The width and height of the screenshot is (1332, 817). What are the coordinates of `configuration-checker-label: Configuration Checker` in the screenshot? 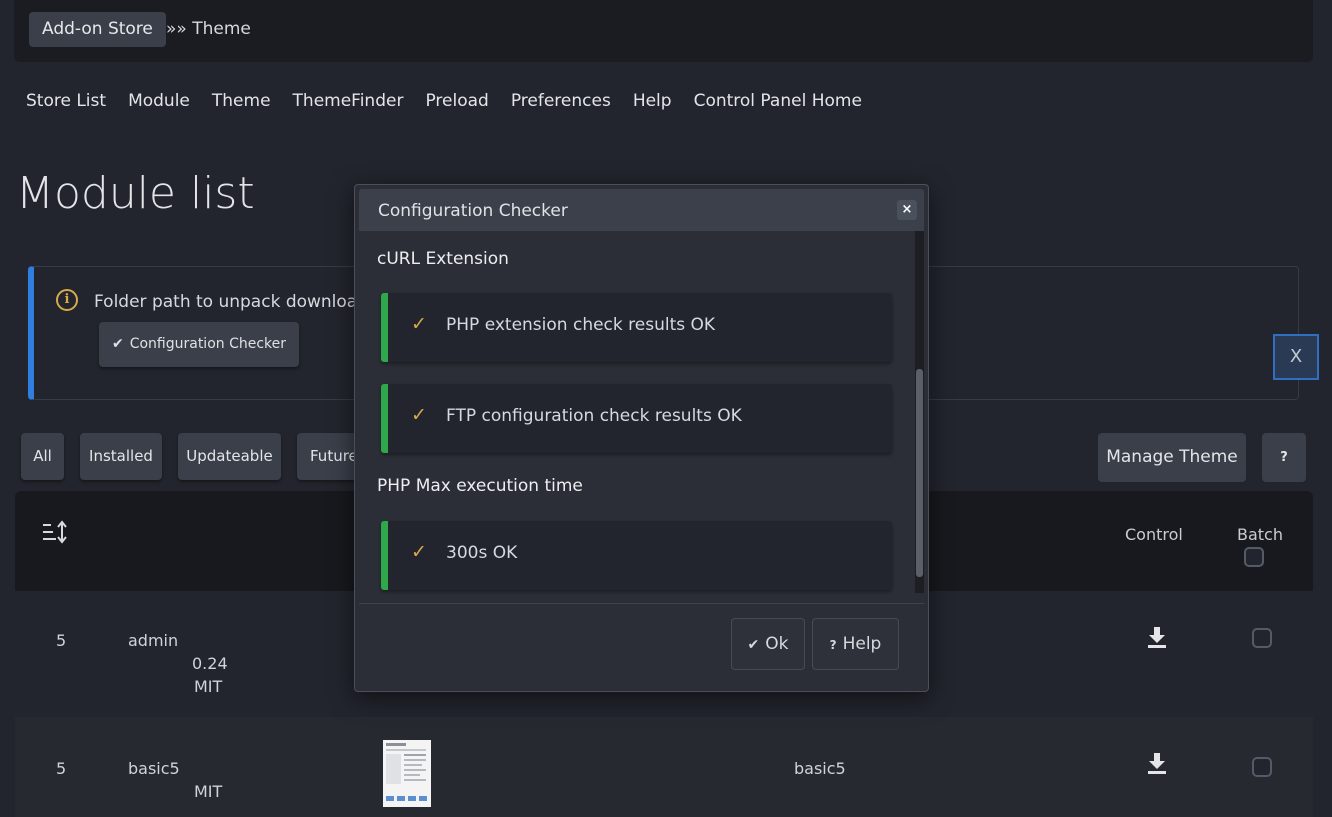 It's located at (208, 344).